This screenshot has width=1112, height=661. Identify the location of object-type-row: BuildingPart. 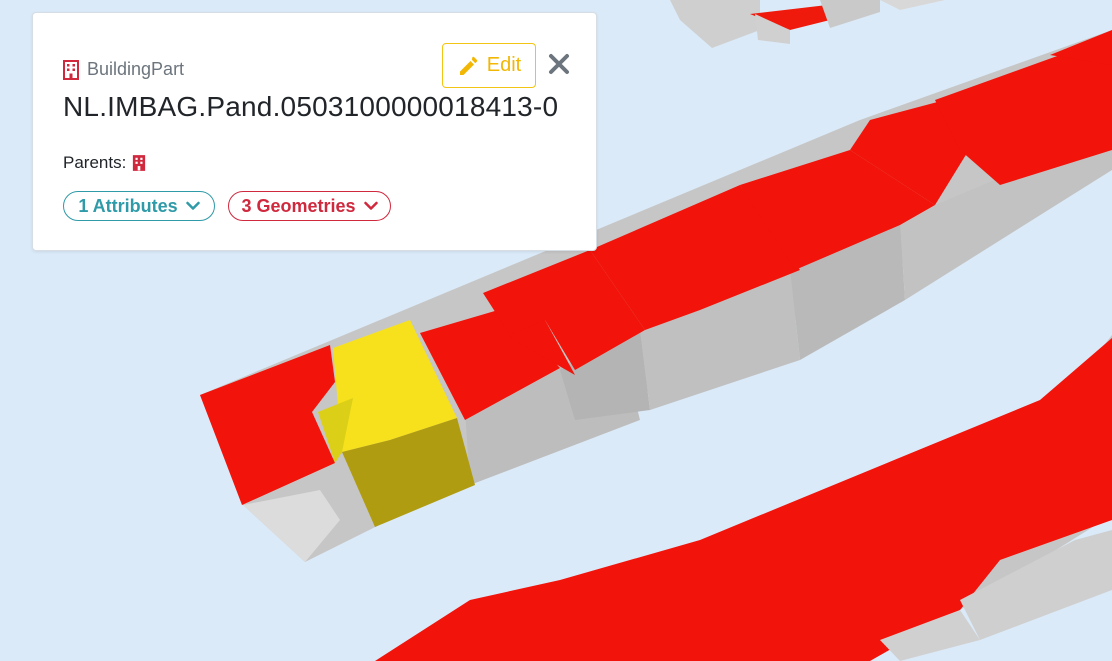
(123, 69).